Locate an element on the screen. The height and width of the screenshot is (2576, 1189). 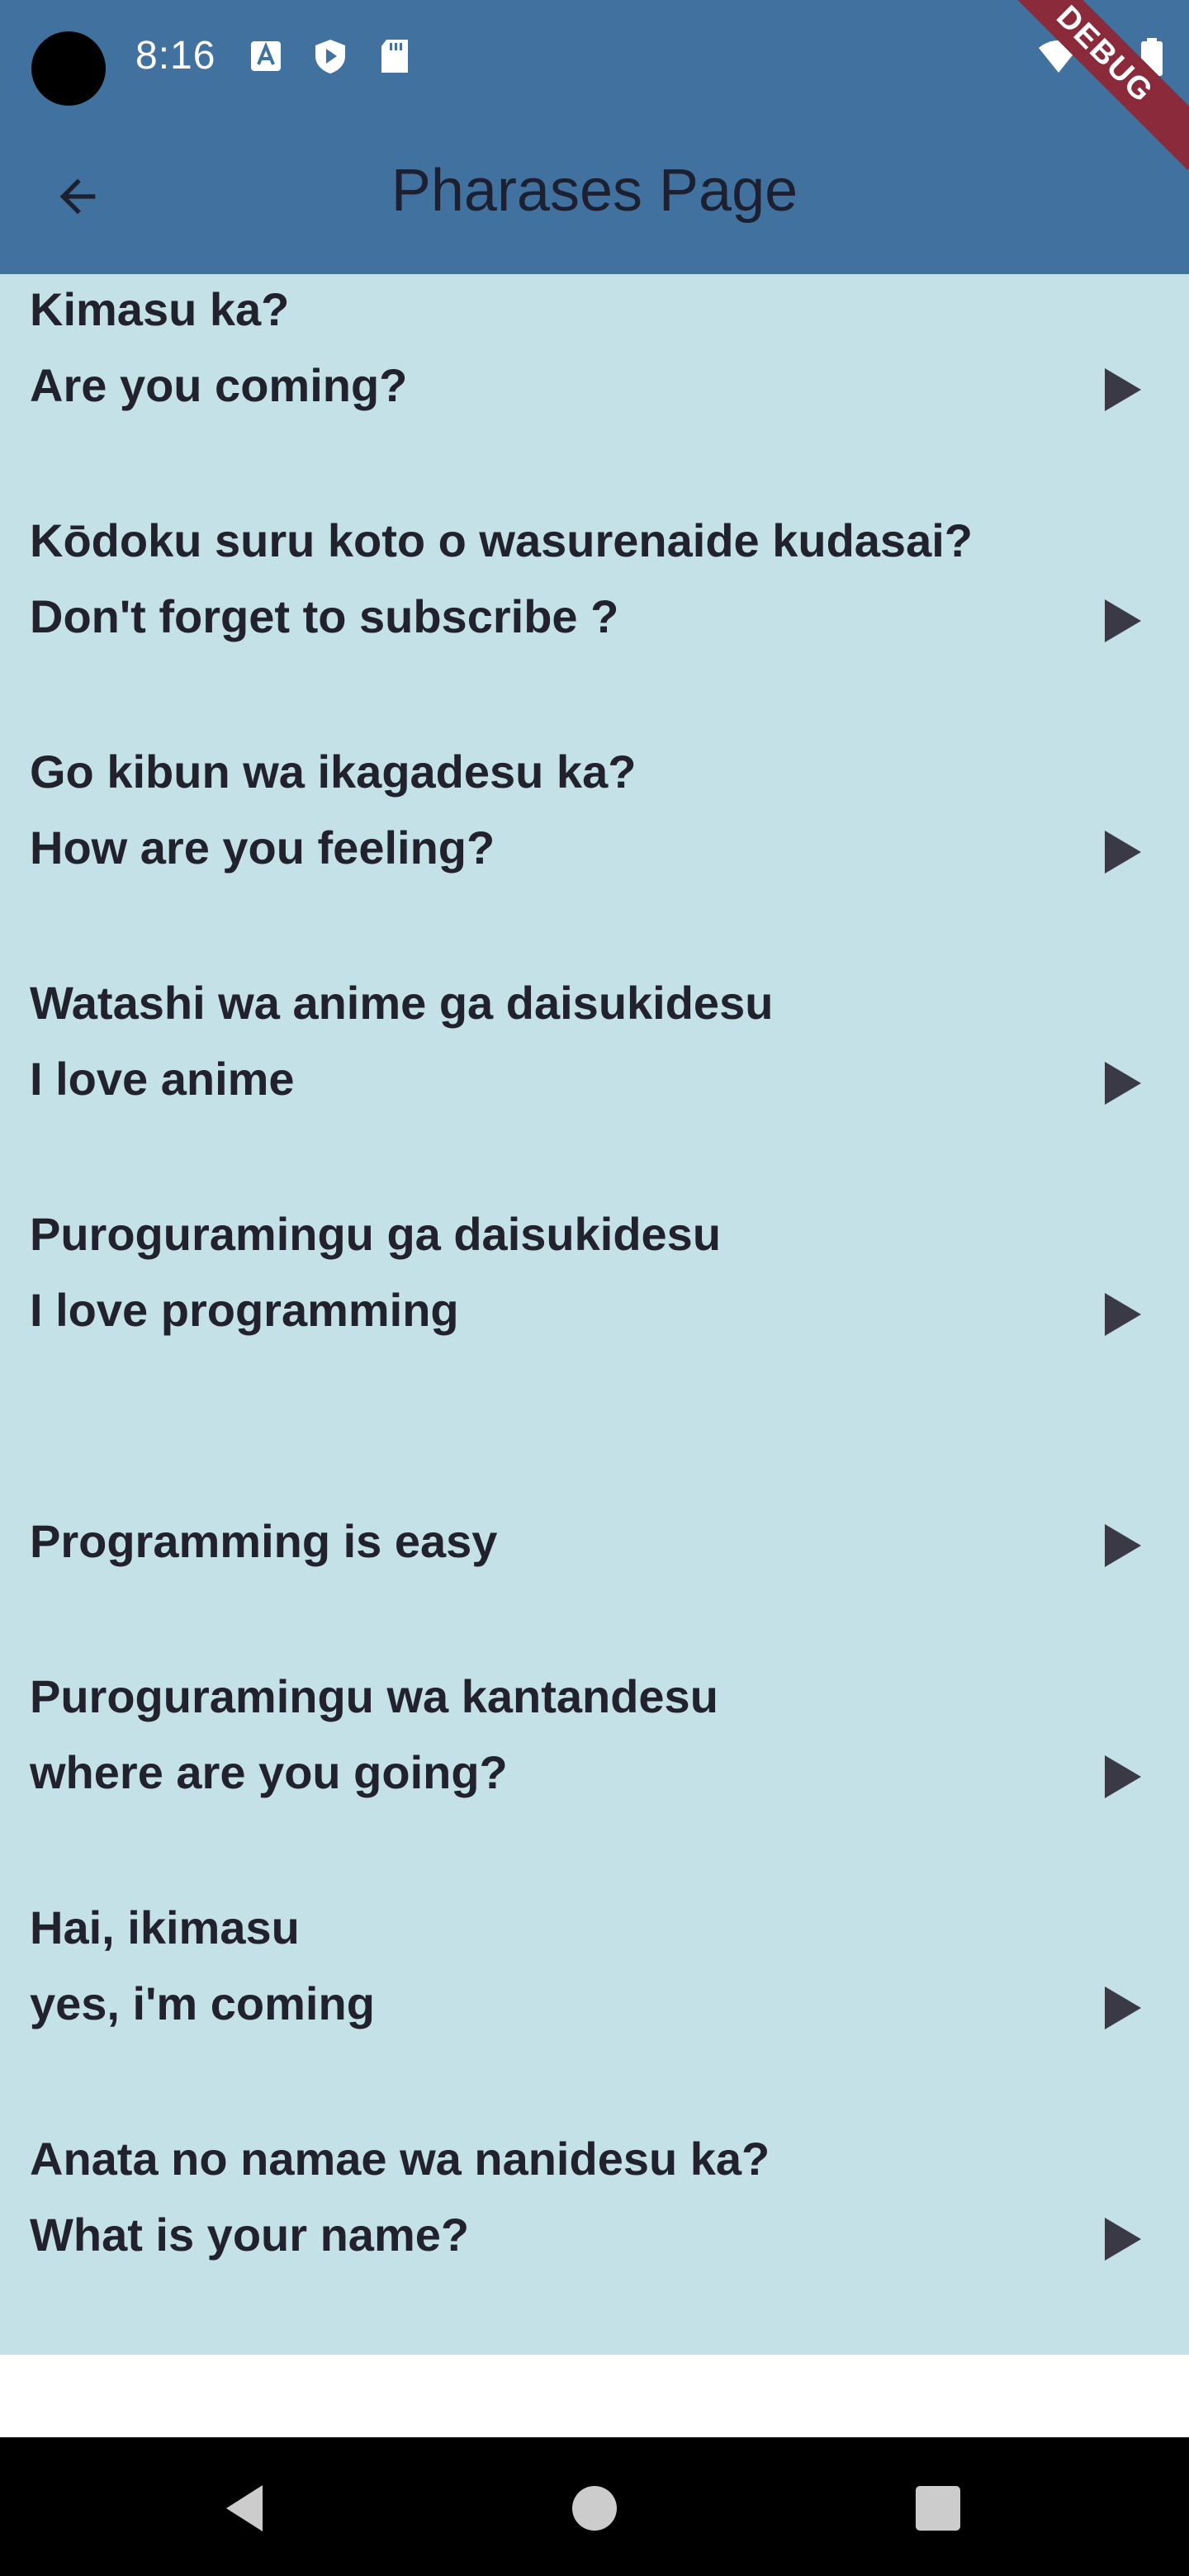
phrase-japanese: Watashi wa anime ga daisukidesu is located at coordinates (402, 1003).